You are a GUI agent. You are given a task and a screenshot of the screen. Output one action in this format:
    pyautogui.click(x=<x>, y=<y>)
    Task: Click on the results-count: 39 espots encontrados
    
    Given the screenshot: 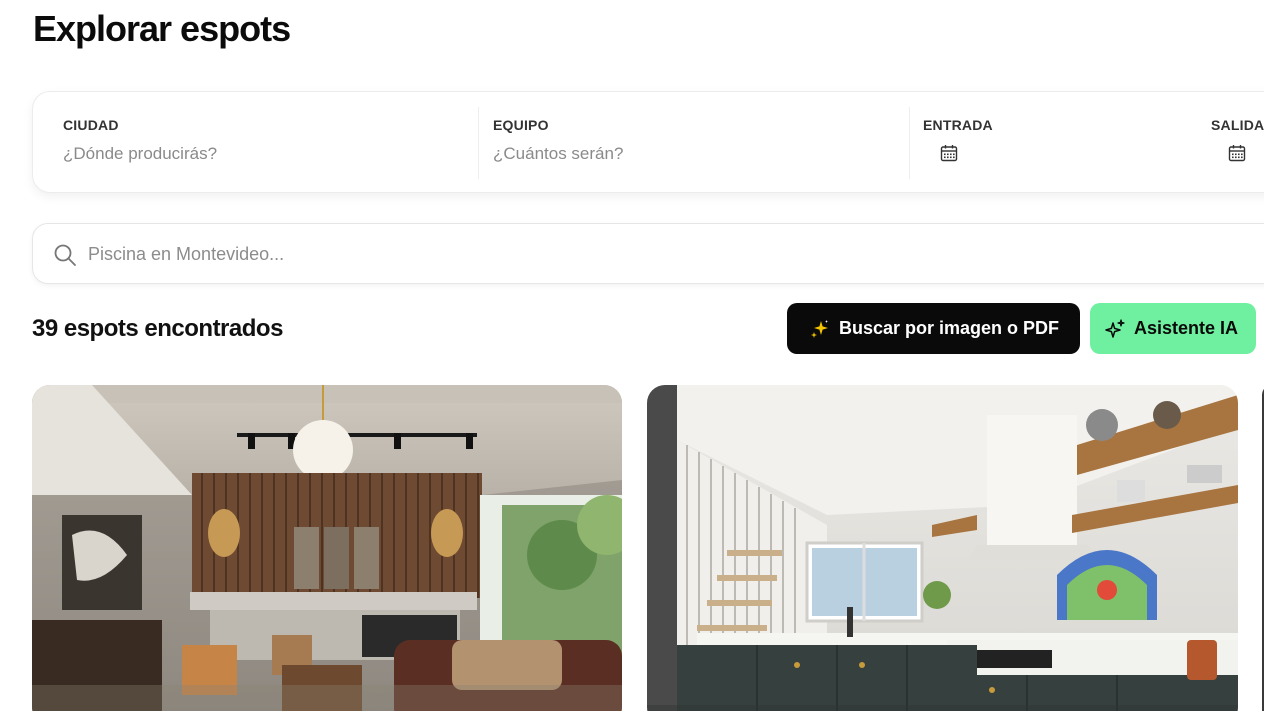 What is the action you would take?
    pyautogui.click(x=157, y=328)
    